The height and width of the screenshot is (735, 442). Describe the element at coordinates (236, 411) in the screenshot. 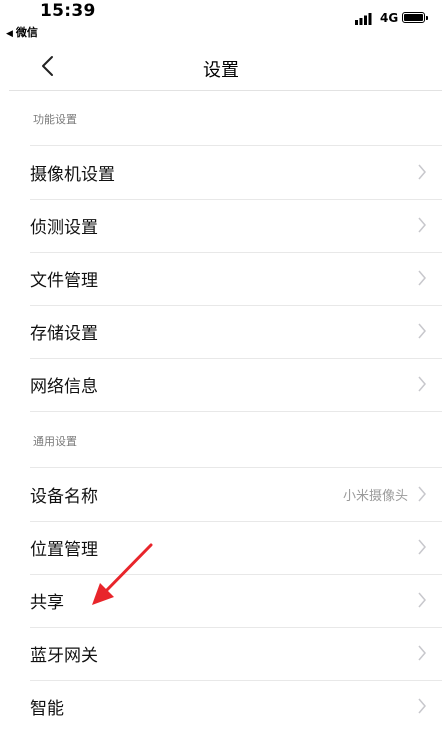

I see `divider` at that location.